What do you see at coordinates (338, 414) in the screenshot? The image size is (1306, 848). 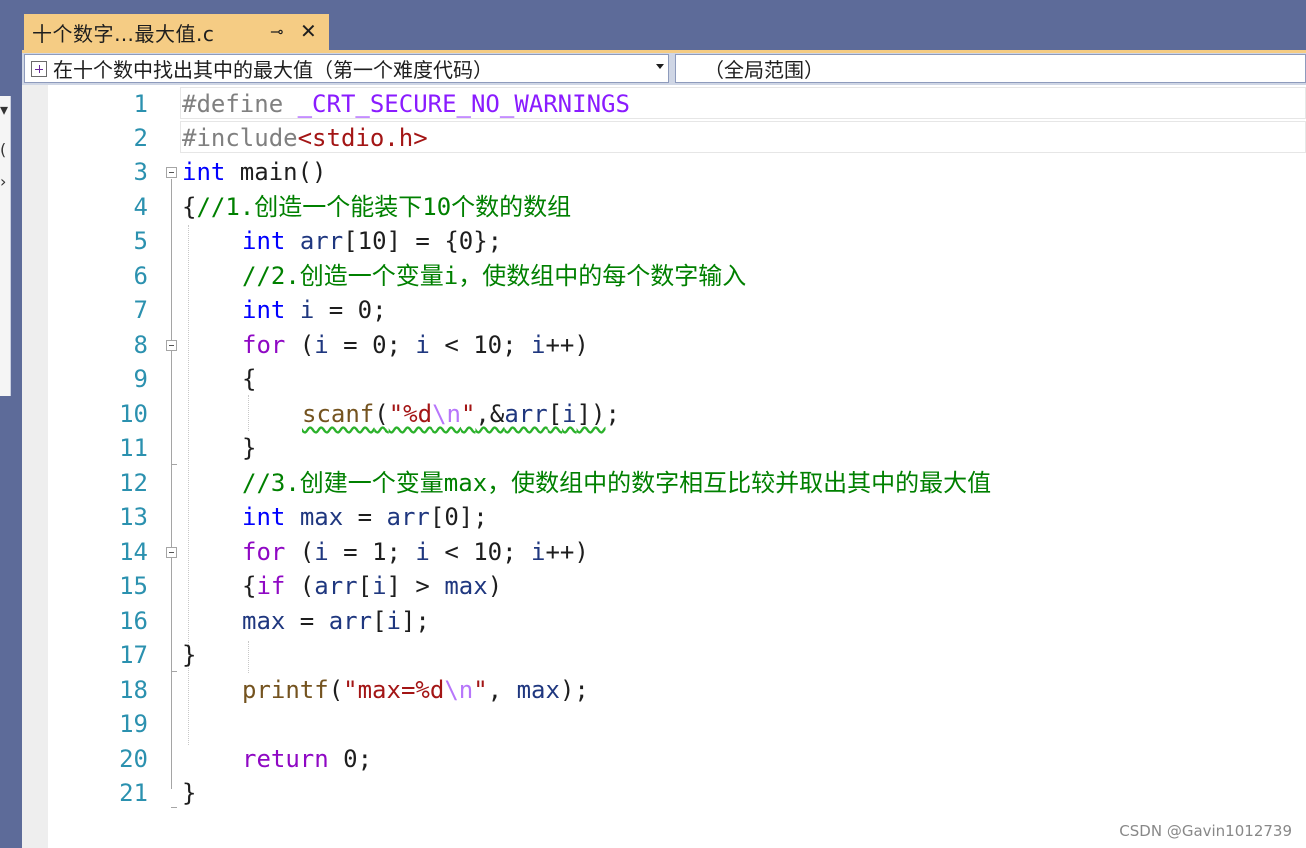 I see `token: scanf` at bounding box center [338, 414].